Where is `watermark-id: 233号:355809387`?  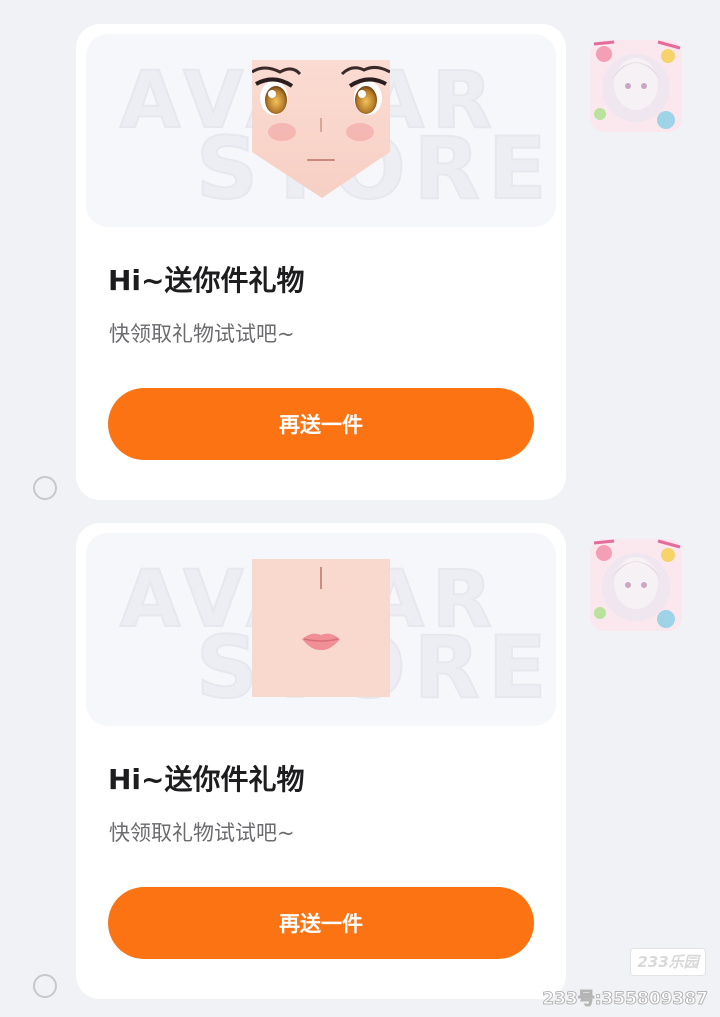
watermark-id: 233号:355809387 is located at coordinates (625, 999).